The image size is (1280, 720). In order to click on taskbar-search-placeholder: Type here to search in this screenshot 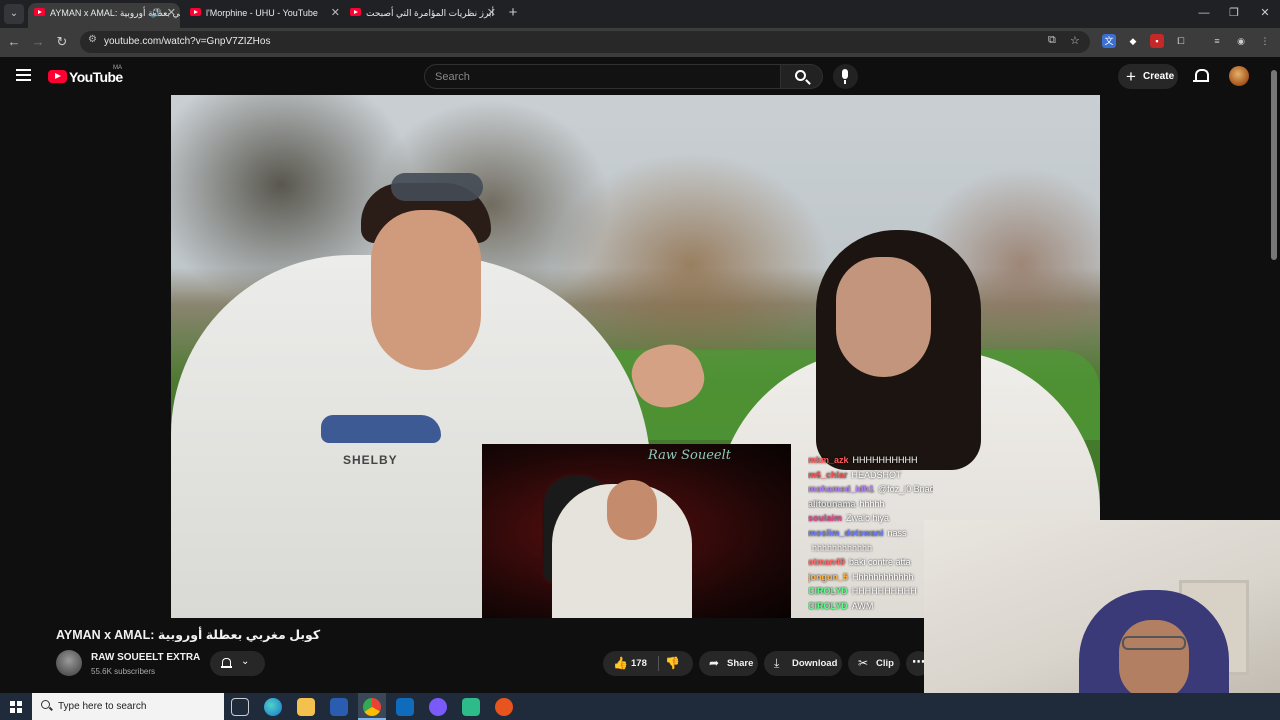, I will do `click(102, 706)`.